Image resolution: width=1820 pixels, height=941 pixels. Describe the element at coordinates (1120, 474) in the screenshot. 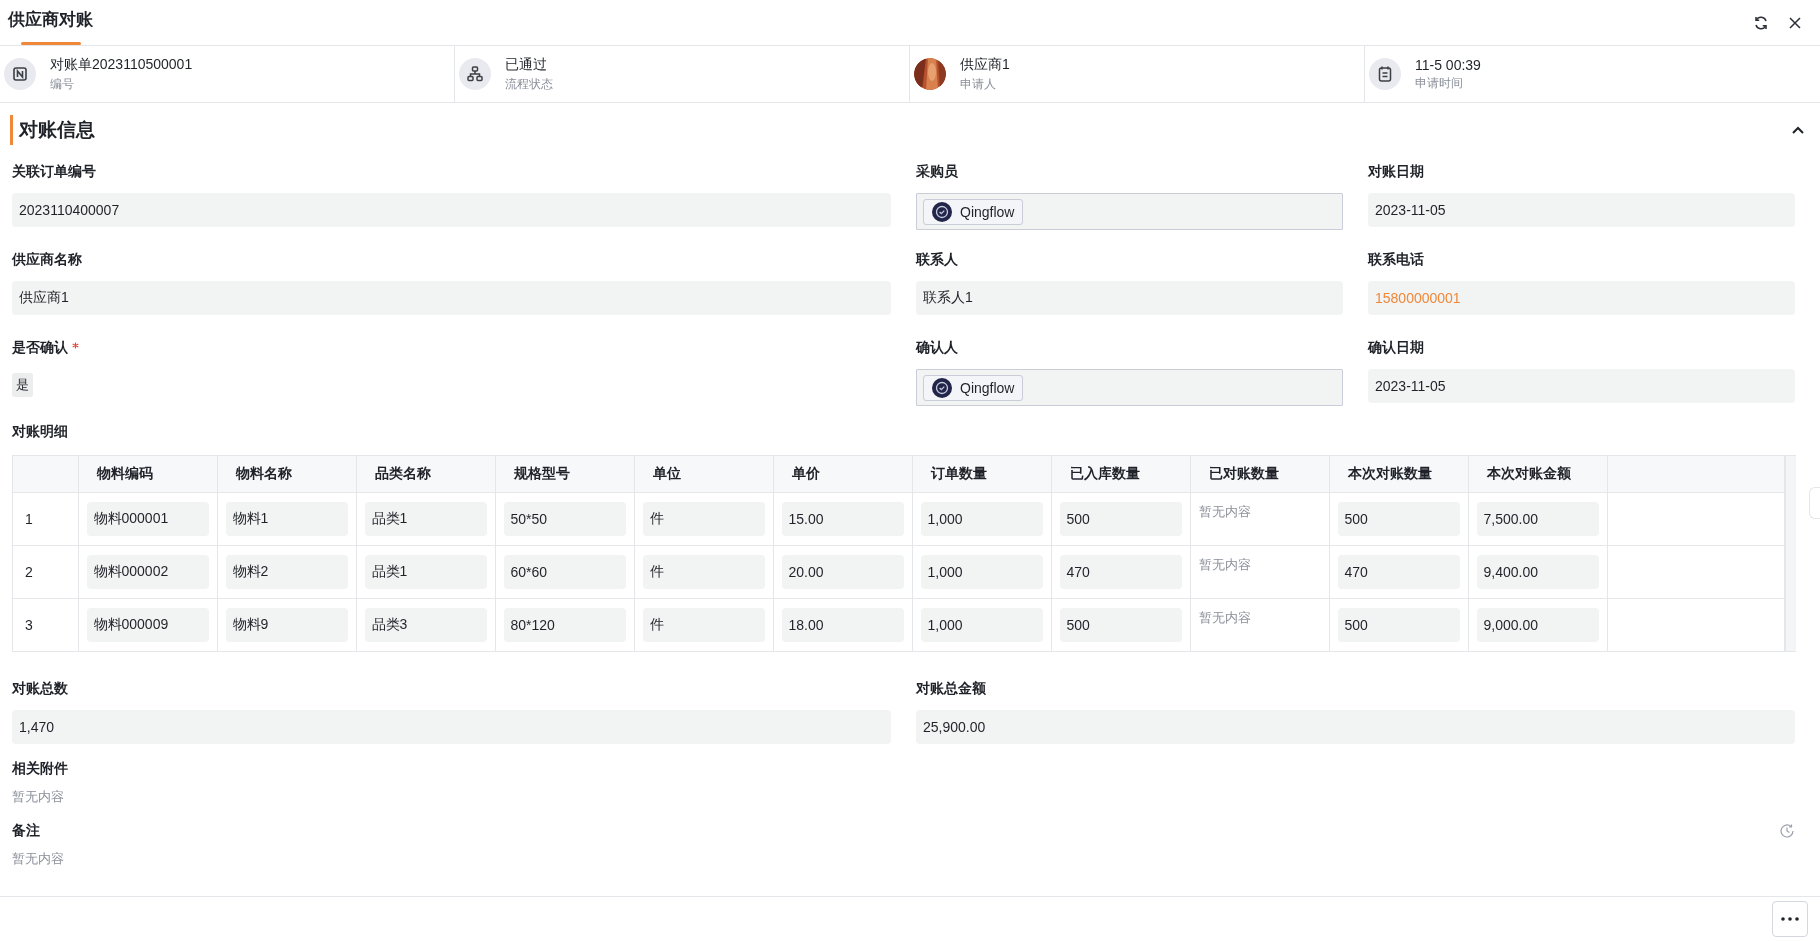

I see `column-header: 已入库数量` at that location.